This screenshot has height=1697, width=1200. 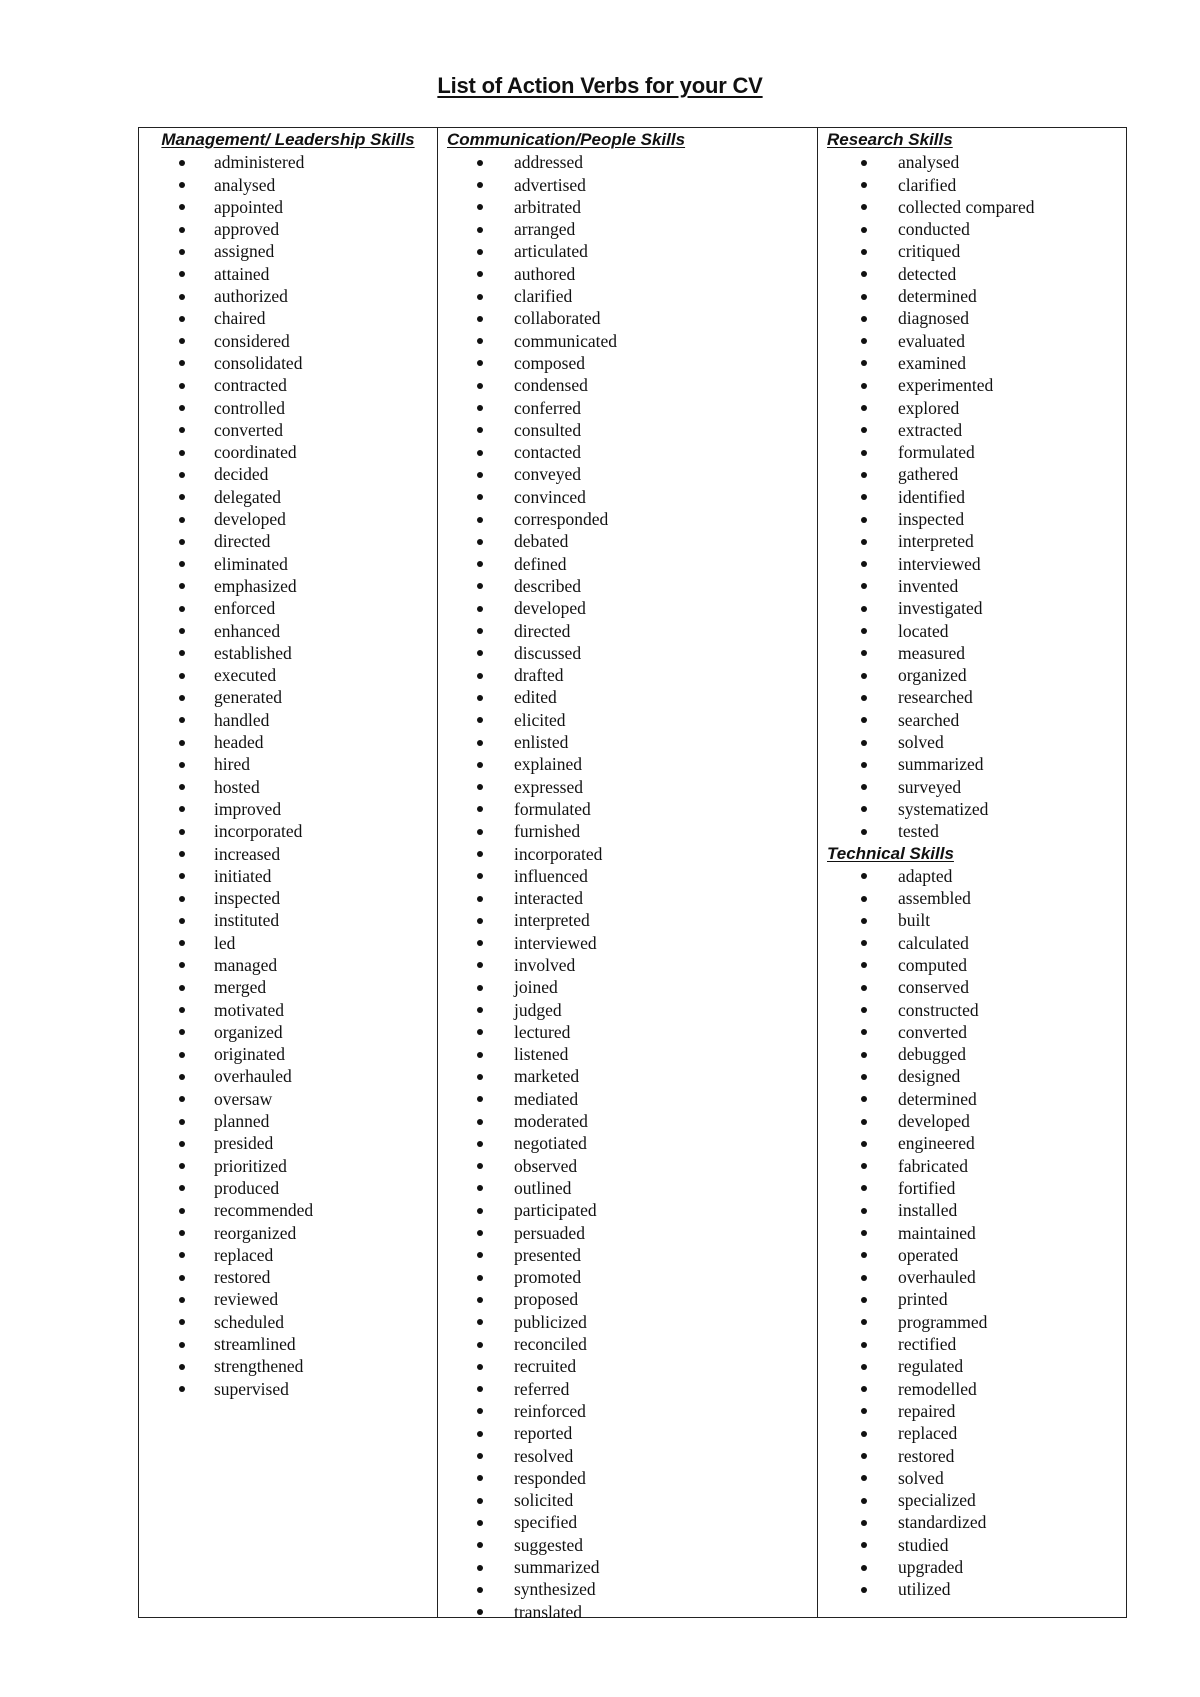 I want to click on list-item: upgraded, so click(x=971, y=1567).